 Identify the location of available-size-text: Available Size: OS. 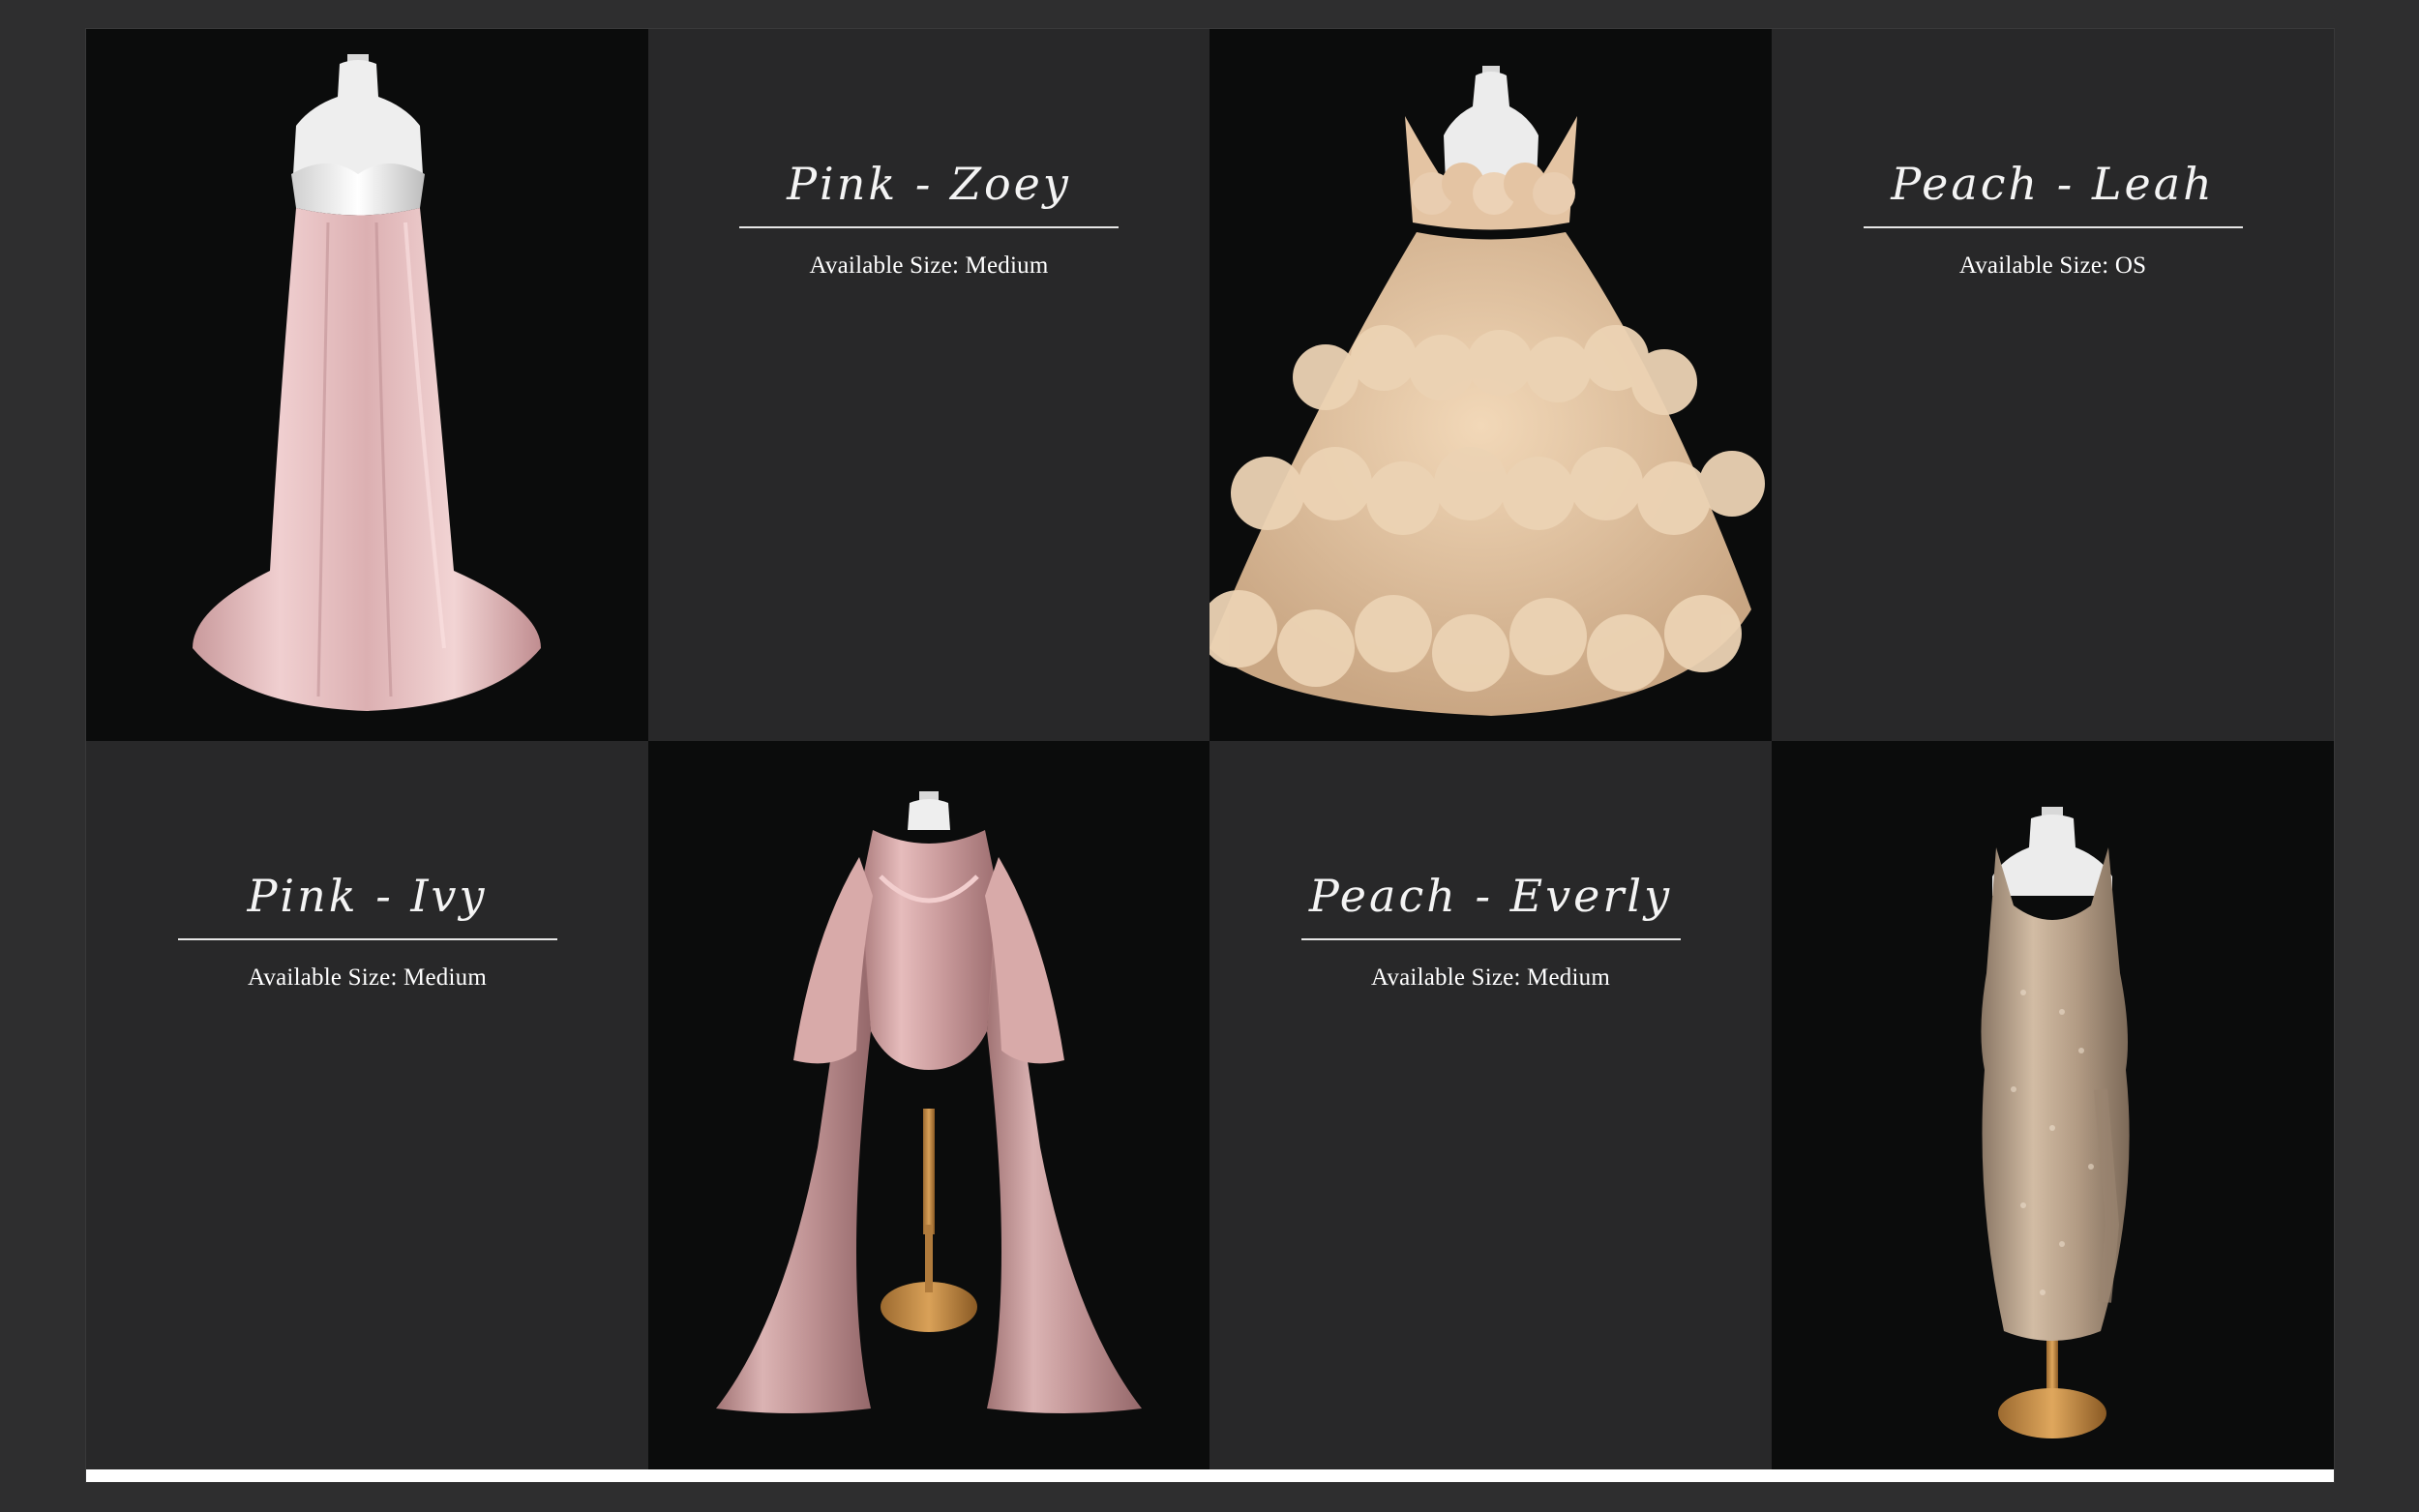
(2052, 265).